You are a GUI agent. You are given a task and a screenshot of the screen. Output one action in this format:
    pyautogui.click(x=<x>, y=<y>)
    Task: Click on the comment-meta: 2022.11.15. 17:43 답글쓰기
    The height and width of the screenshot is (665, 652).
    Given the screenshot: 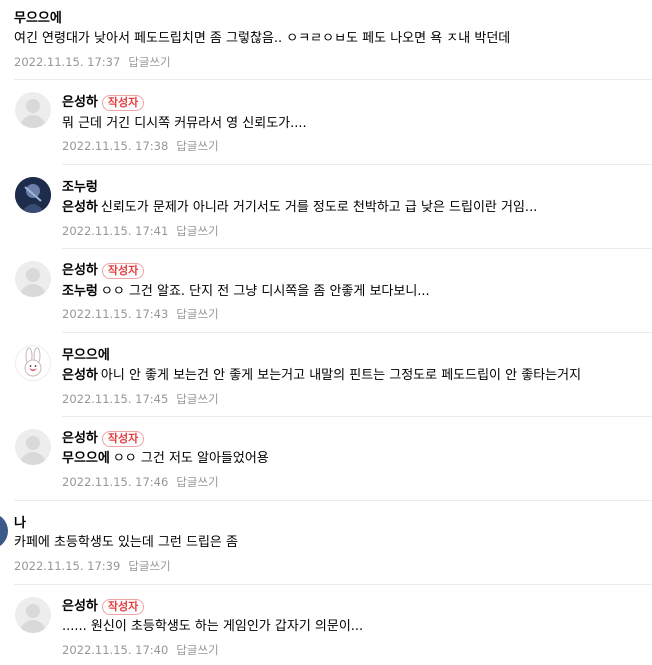 What is the action you would take?
    pyautogui.click(x=140, y=314)
    